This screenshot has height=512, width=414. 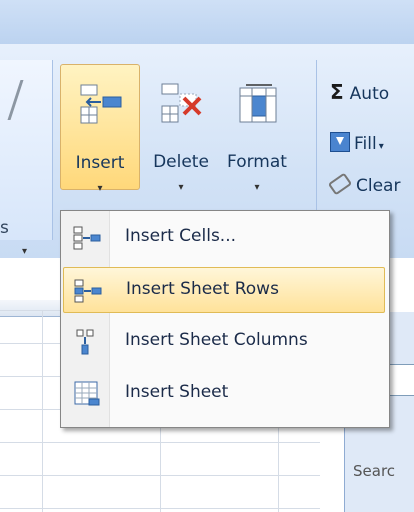 What do you see at coordinates (181, 162) in the screenshot?
I see `delete-label: Delete` at bounding box center [181, 162].